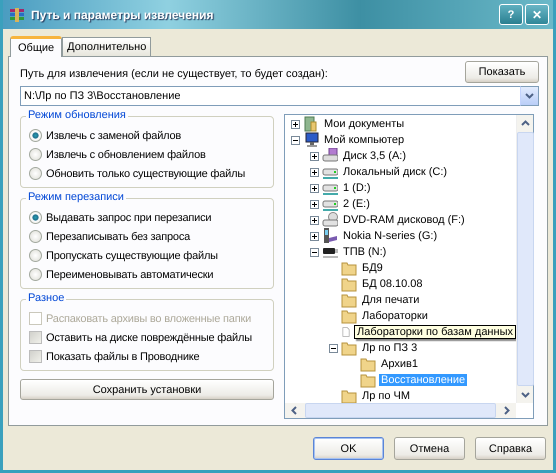  What do you see at coordinates (294, 410) in the screenshot?
I see `scroll-left-icon` at bounding box center [294, 410].